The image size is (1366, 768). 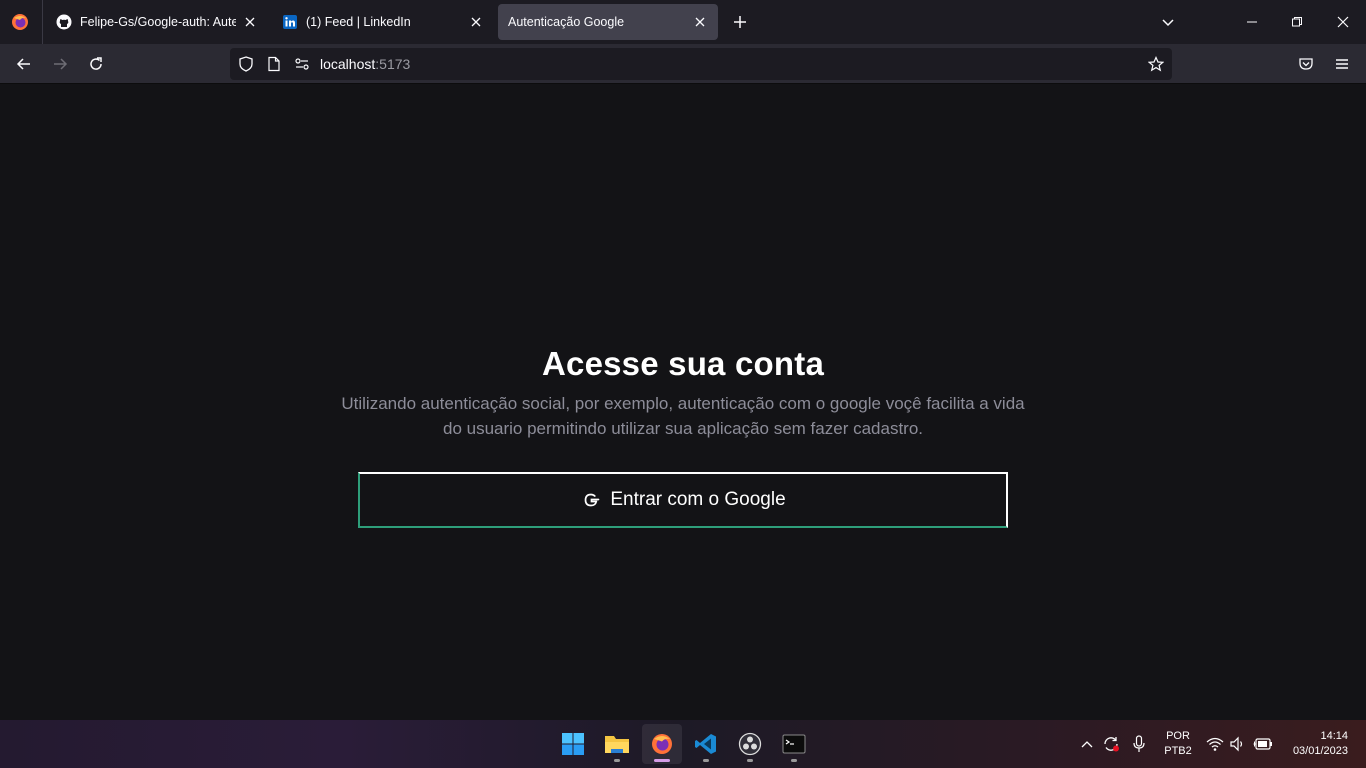 I want to click on tab-separator, so click(x=42, y=22).